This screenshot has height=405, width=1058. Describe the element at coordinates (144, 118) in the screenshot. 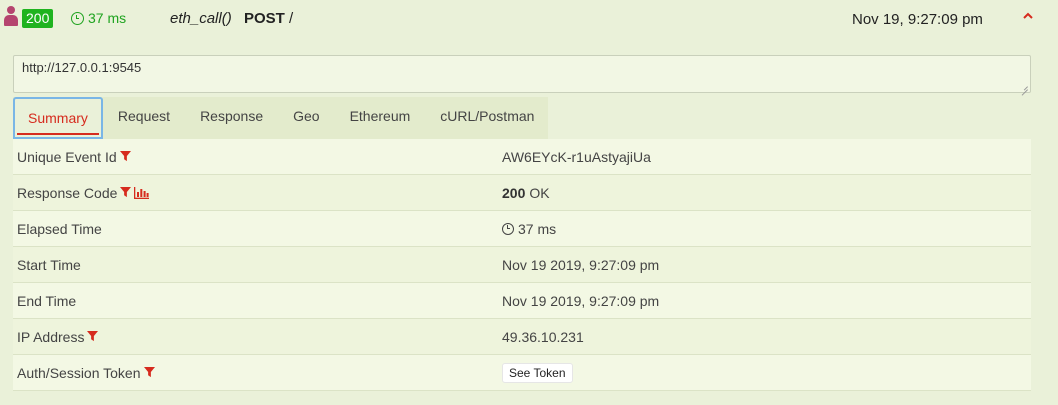

I see `tab-request: Request` at that location.